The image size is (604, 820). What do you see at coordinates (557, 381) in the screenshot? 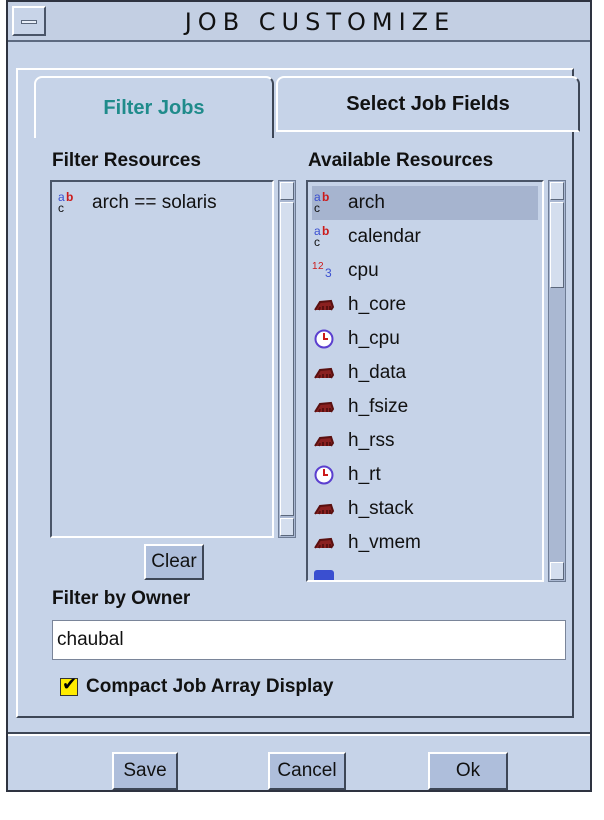
I see `available-resources-scrollbar` at bounding box center [557, 381].